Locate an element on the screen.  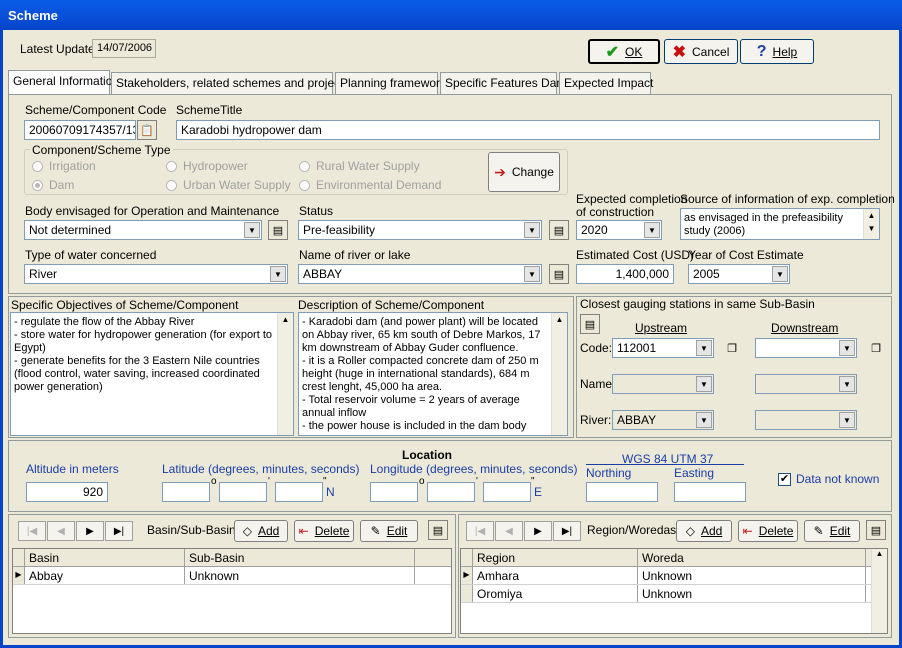
tab-general-information: General Information is located at coordinates (63, 82).